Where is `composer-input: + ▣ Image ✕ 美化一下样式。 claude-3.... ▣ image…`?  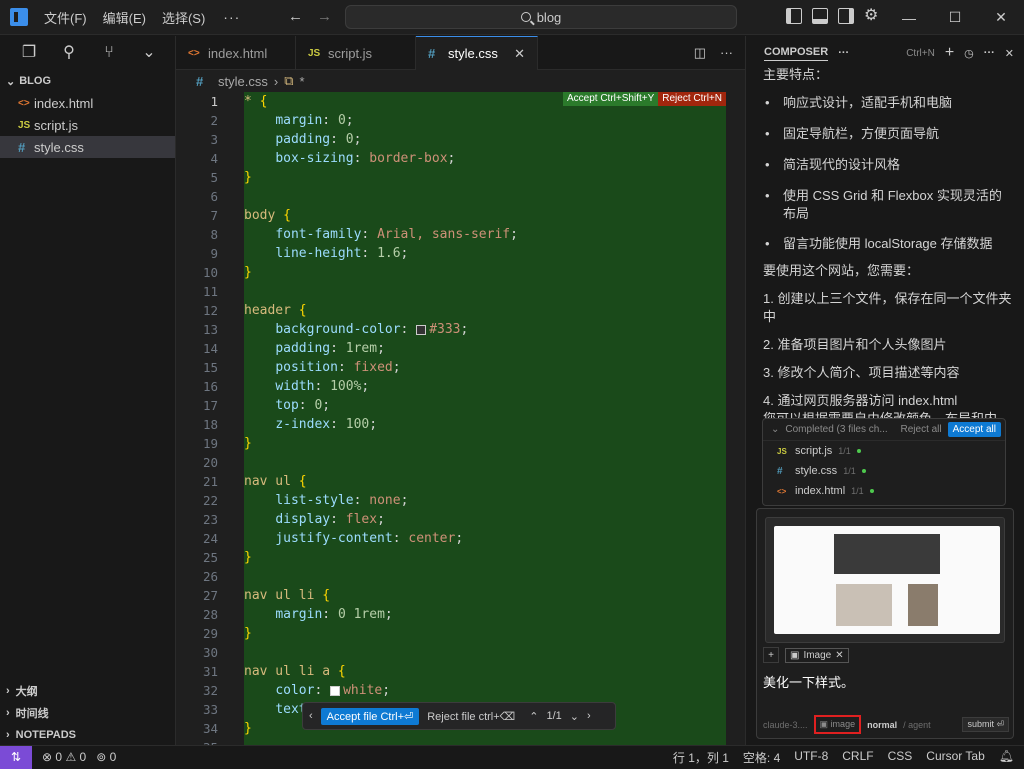 composer-input: + ▣ Image ✕ 美化一下样式。 claude-3.... ▣ image… is located at coordinates (885, 623).